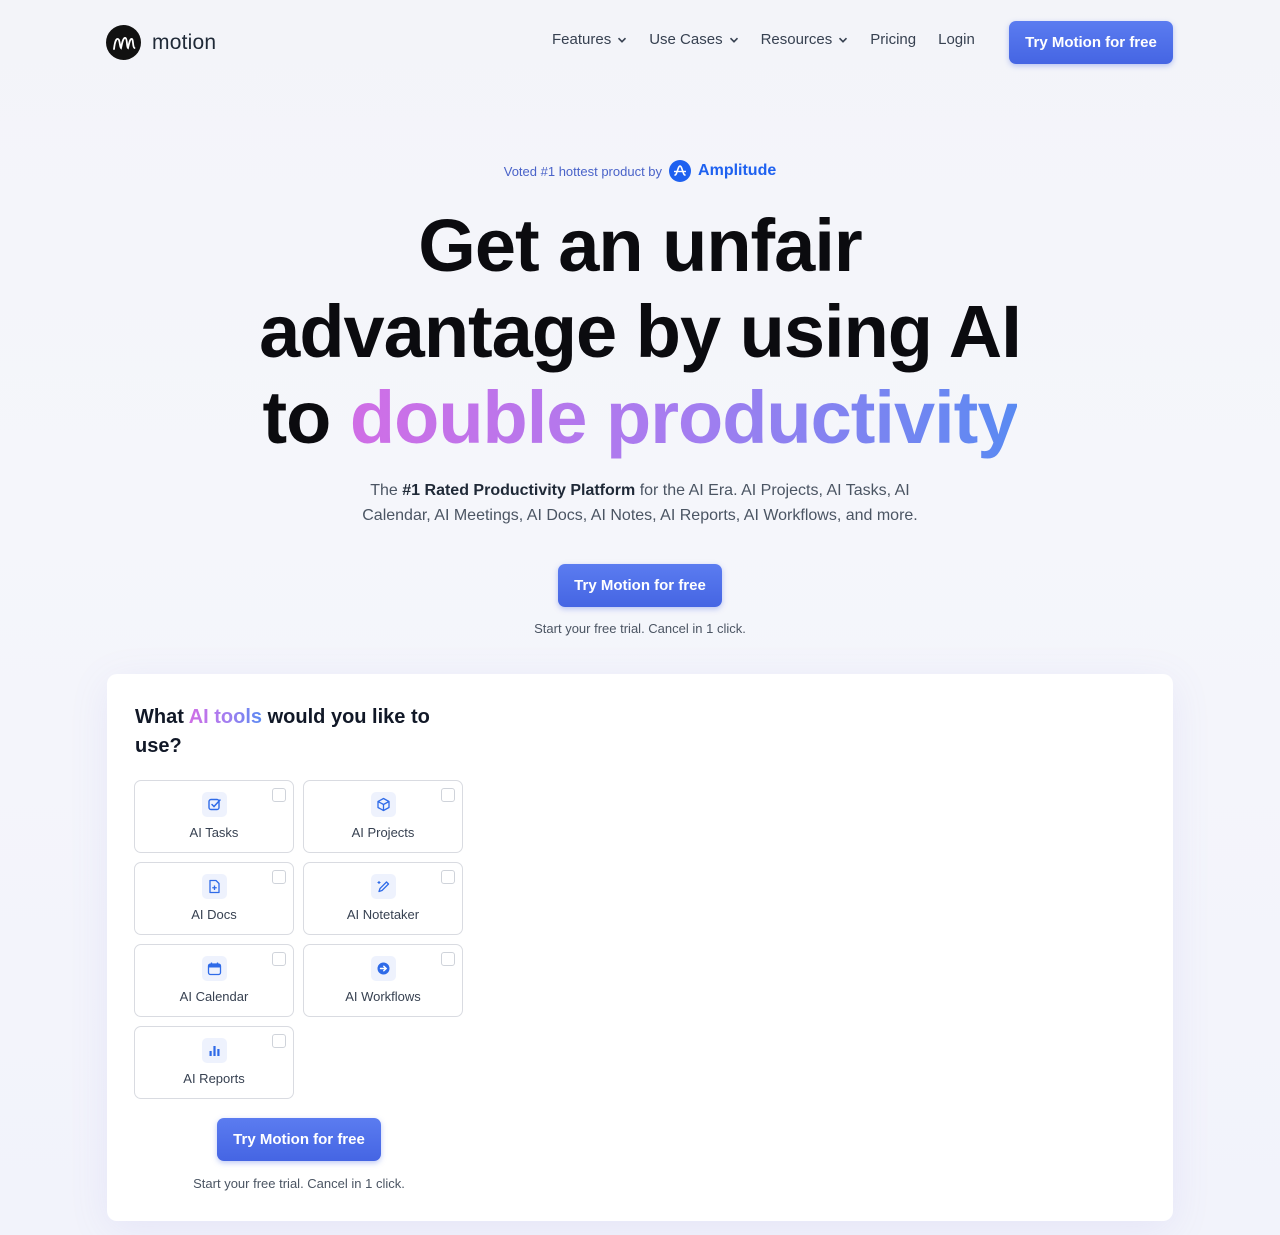  I want to click on brand-logo: motion, so click(161, 42).